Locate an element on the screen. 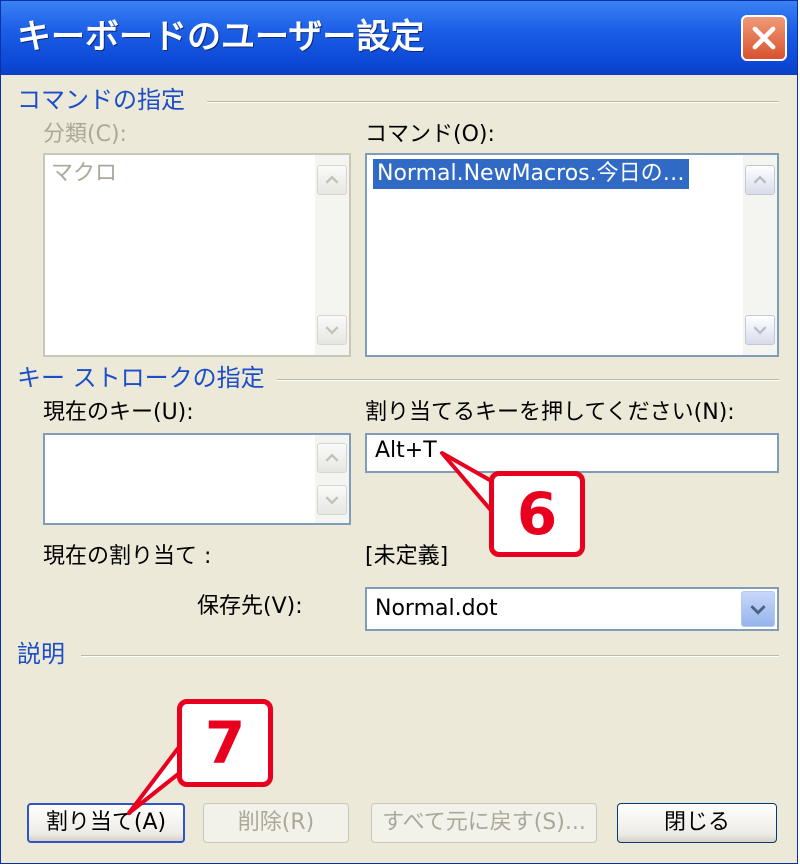 Image resolution: width=800 pixels, height=866 pixels. save-in-value: Normal.dot is located at coordinates (436, 608).